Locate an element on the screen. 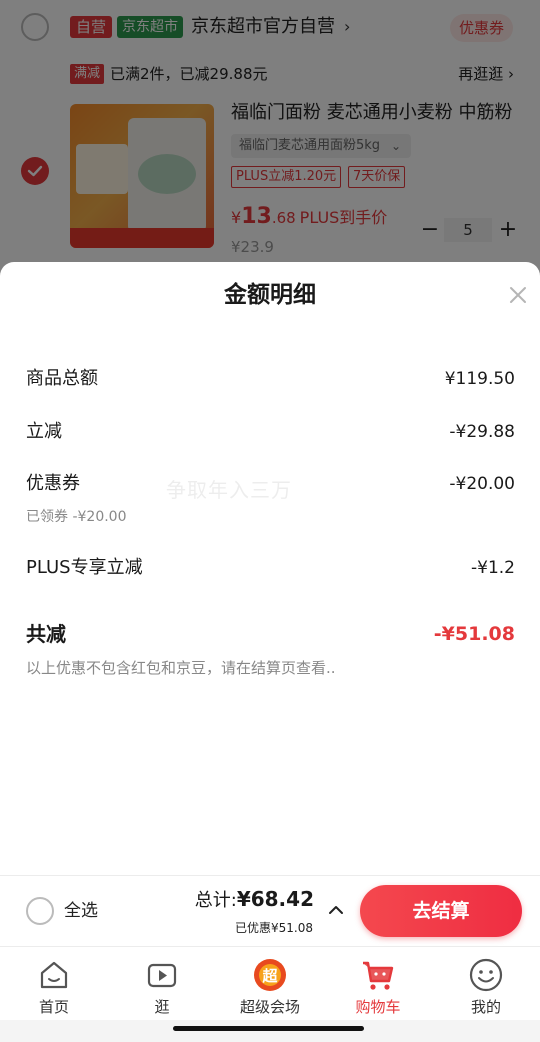 Image resolution: width=540 pixels, height=1042 pixels. tab-label: 首页 is located at coordinates (53, 1007).